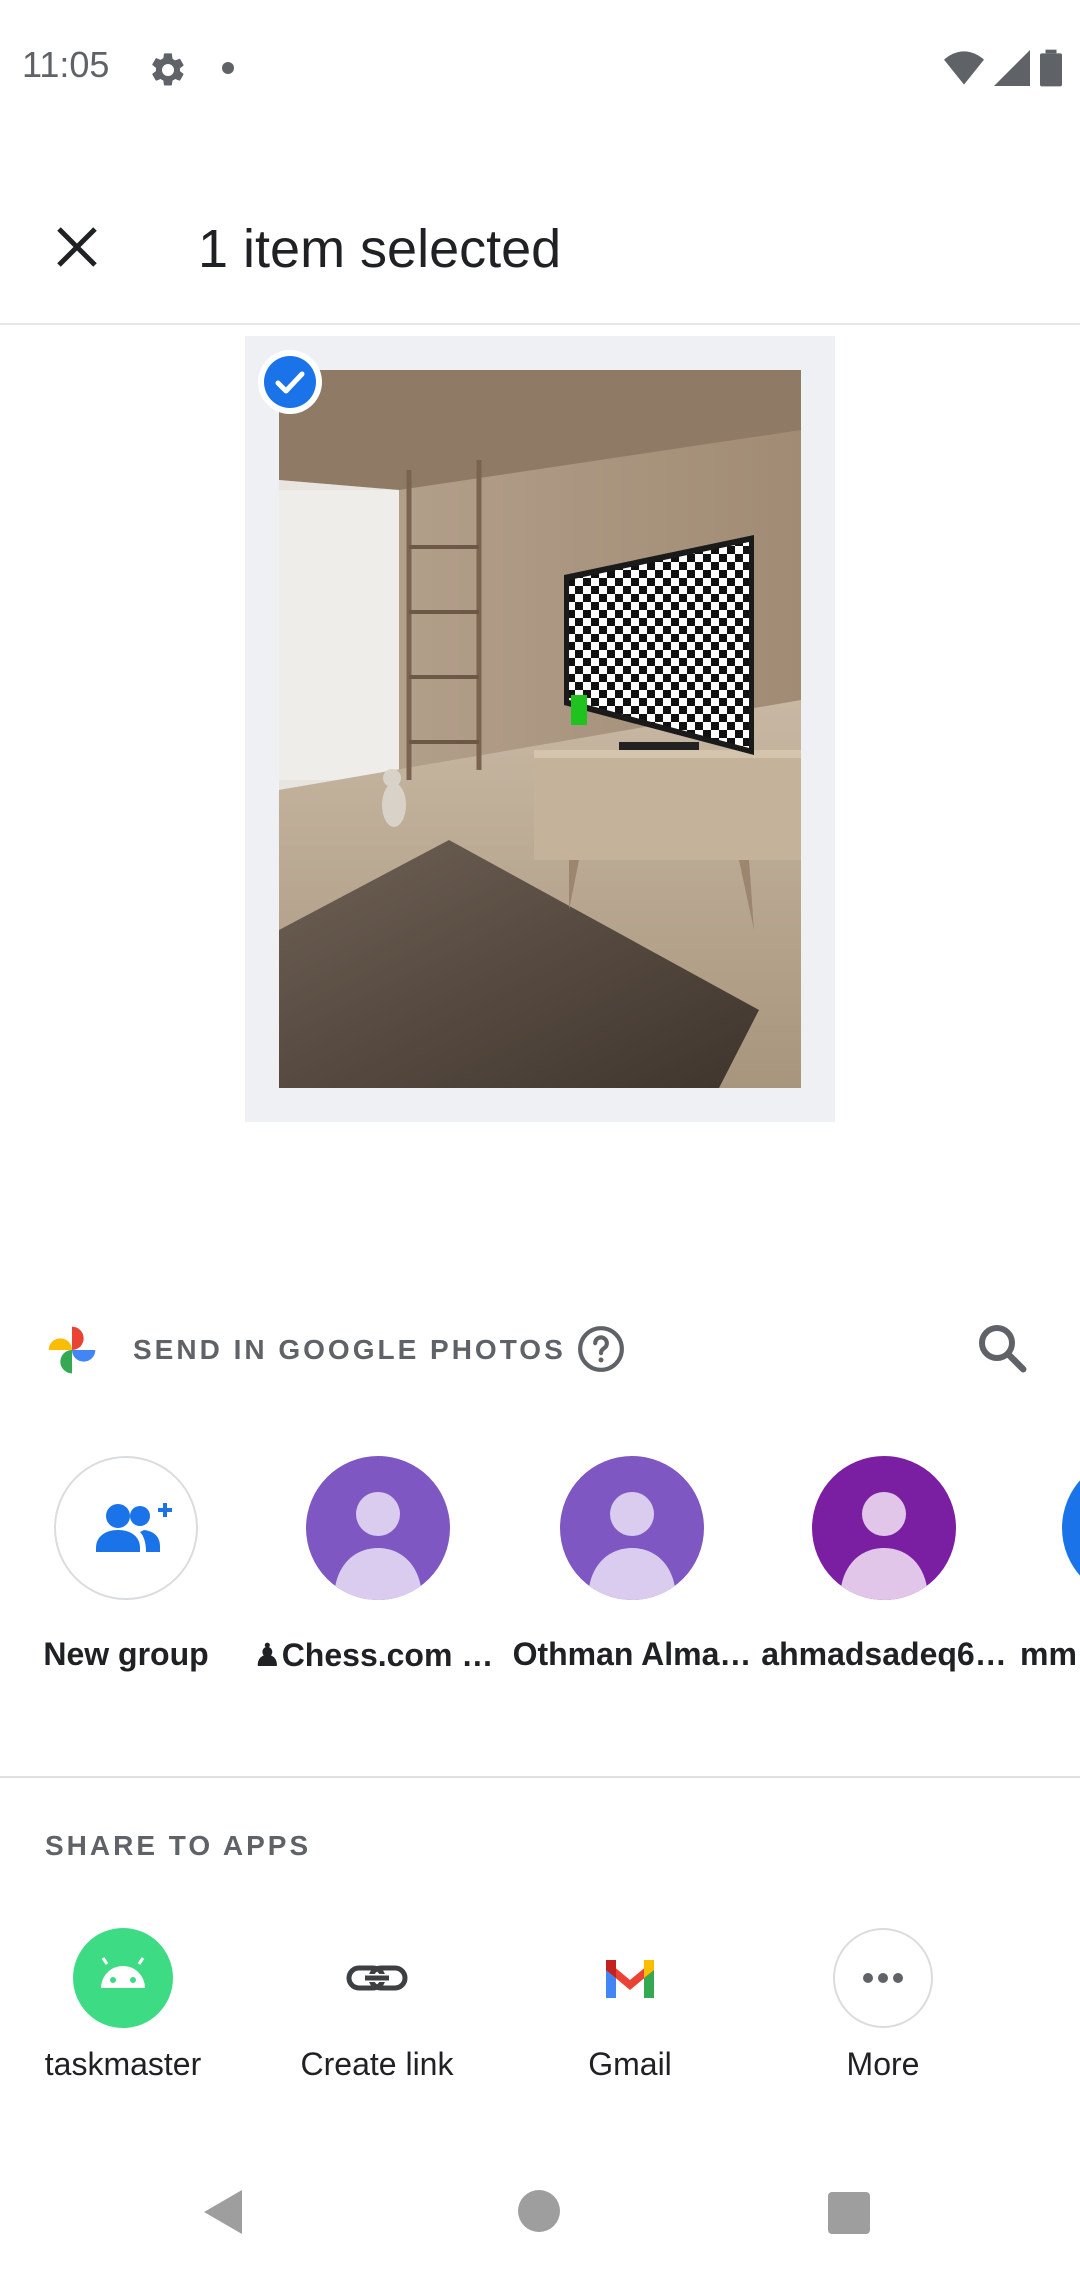 This screenshot has width=1080, height=2280. I want to click on contact-new-group: New group, so click(126, 1564).